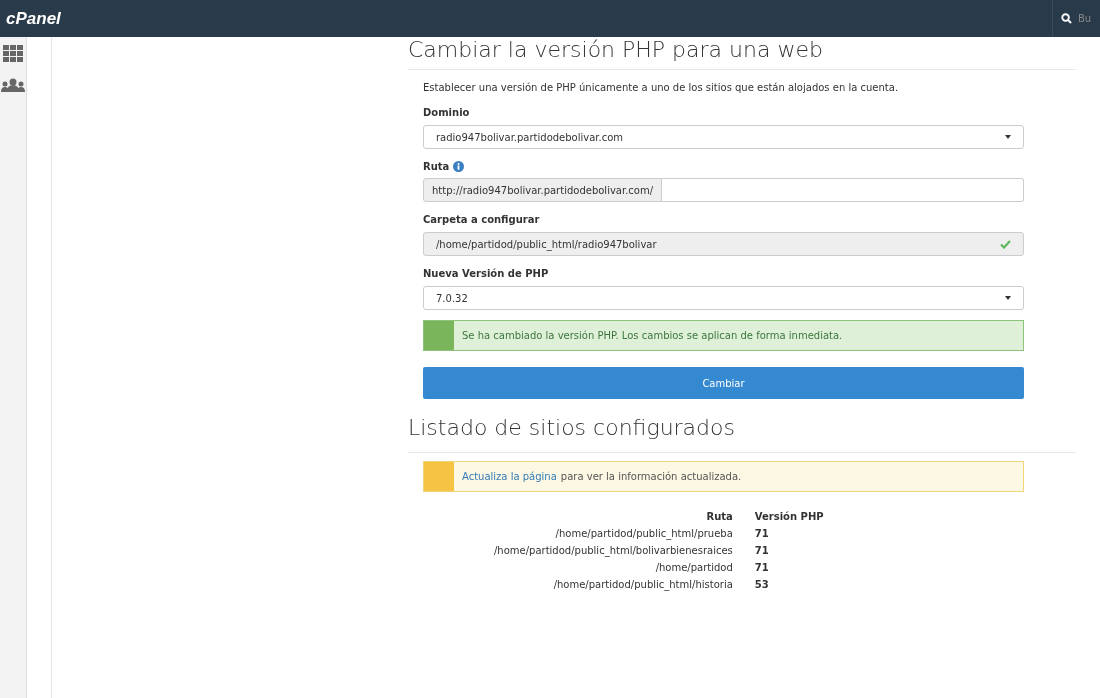 The width and height of the screenshot is (1100, 698). Describe the element at coordinates (761, 584) in the screenshot. I see `table-cell-text: 53` at that location.